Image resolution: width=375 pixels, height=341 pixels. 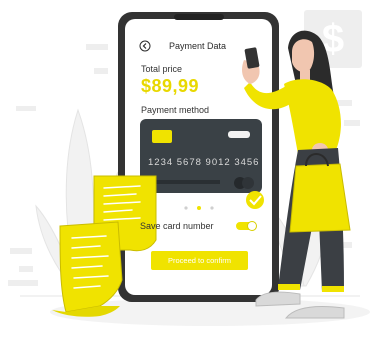 What do you see at coordinates (170, 86) in the screenshot?
I see `total-price-value: $89,99` at bounding box center [170, 86].